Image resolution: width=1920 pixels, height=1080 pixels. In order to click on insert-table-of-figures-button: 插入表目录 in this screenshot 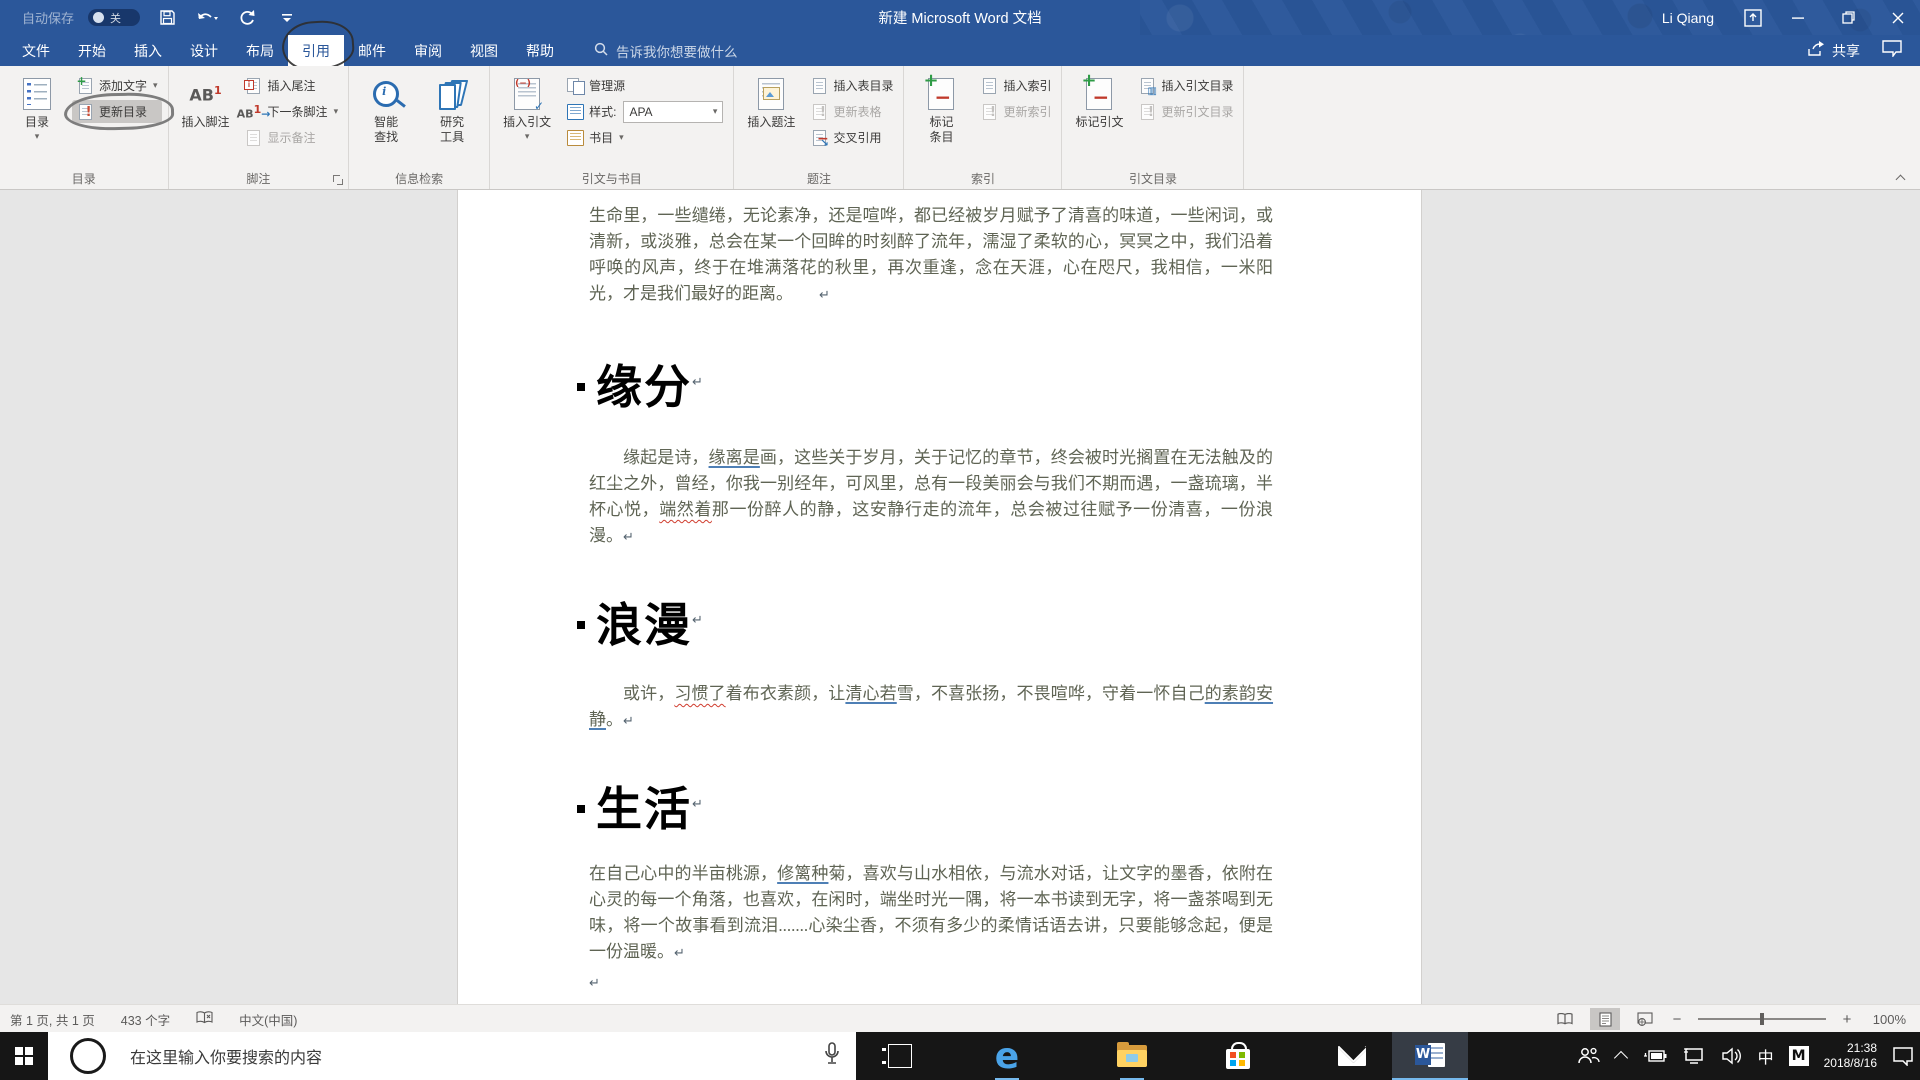, I will do `click(851, 85)`.